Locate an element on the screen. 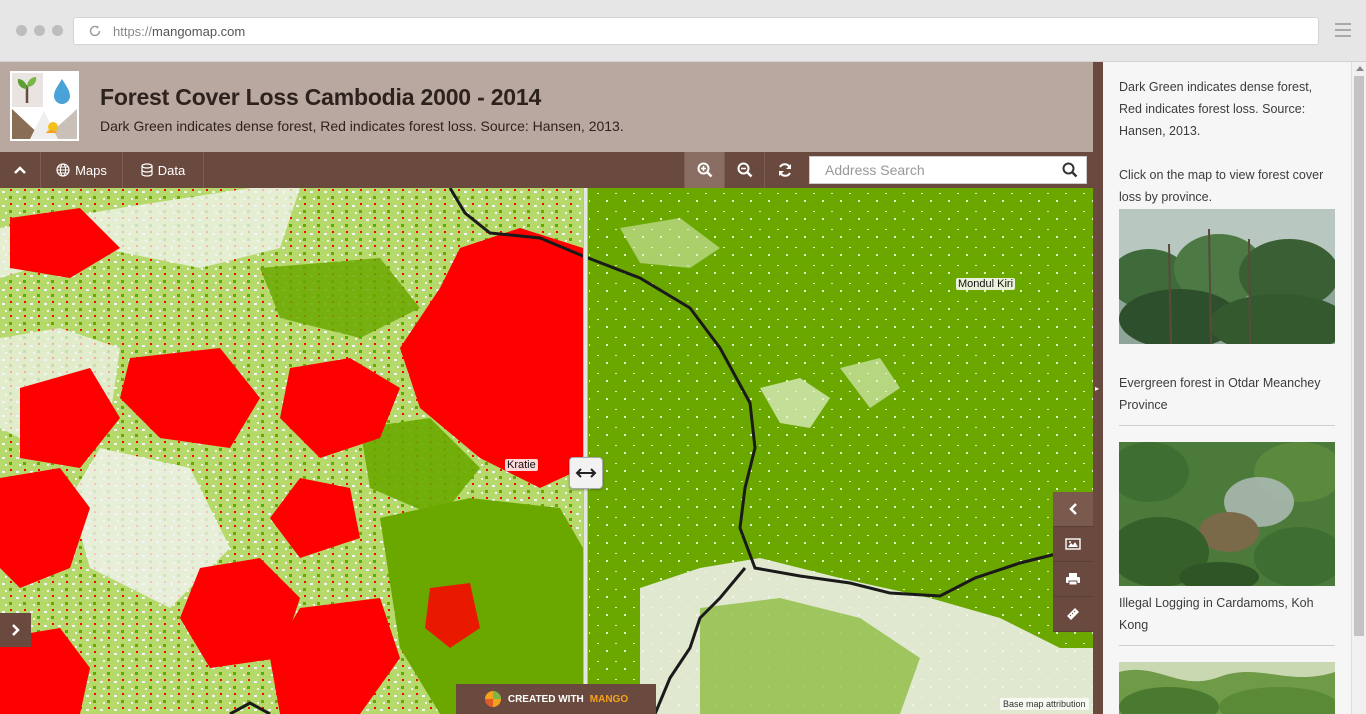 Image resolution: width=1366 pixels, height=714 pixels. collapse-tools-button is located at coordinates (1073, 509).